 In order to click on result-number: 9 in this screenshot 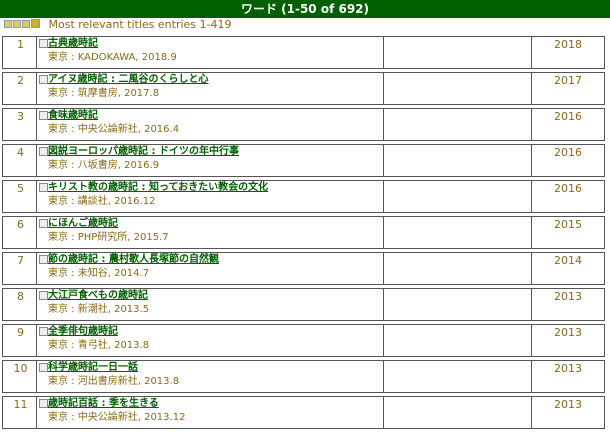, I will do `click(21, 340)`.